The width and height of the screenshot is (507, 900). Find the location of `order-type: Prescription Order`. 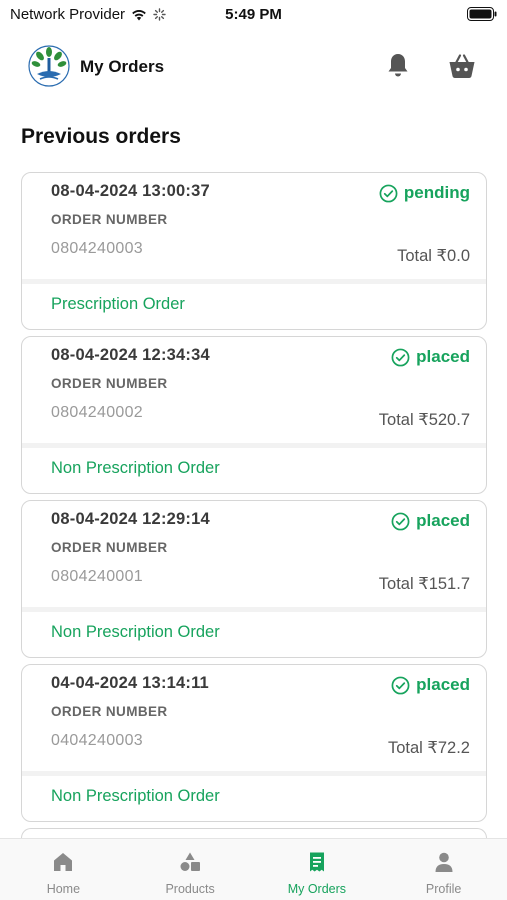

order-type: Prescription Order is located at coordinates (118, 304).